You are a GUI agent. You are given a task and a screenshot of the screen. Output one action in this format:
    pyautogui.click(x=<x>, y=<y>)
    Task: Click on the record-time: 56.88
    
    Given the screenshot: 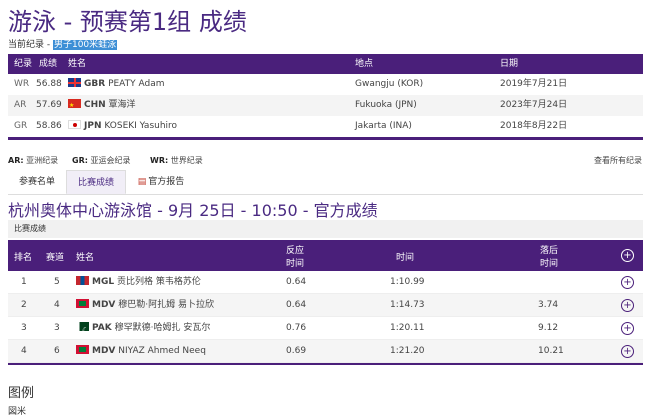 What is the action you would take?
    pyautogui.click(x=49, y=84)
    